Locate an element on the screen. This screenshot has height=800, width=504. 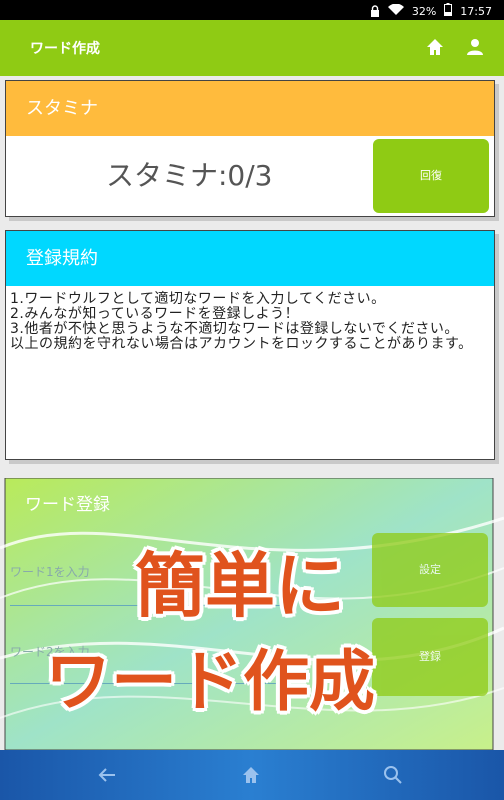
wifi-icon is located at coordinates (395, 11).